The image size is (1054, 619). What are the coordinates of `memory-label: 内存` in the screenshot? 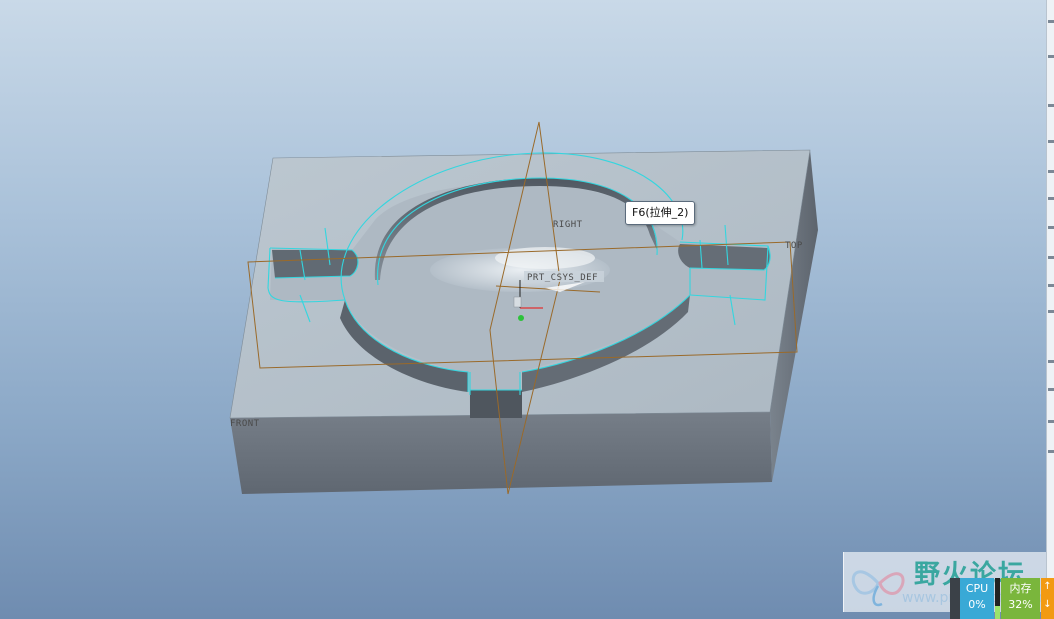 It's located at (1020, 588).